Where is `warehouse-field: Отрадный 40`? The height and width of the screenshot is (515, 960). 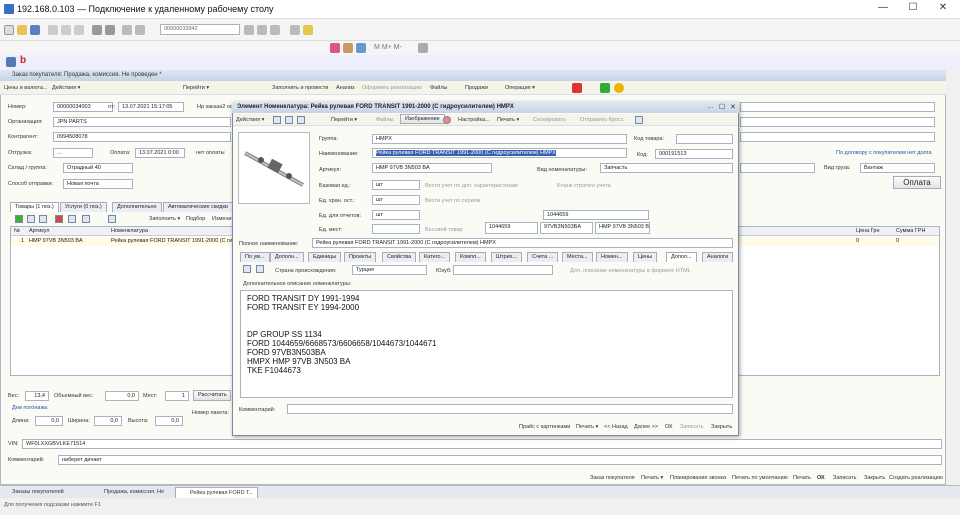 warehouse-field: Отрадный 40 is located at coordinates (98, 168).